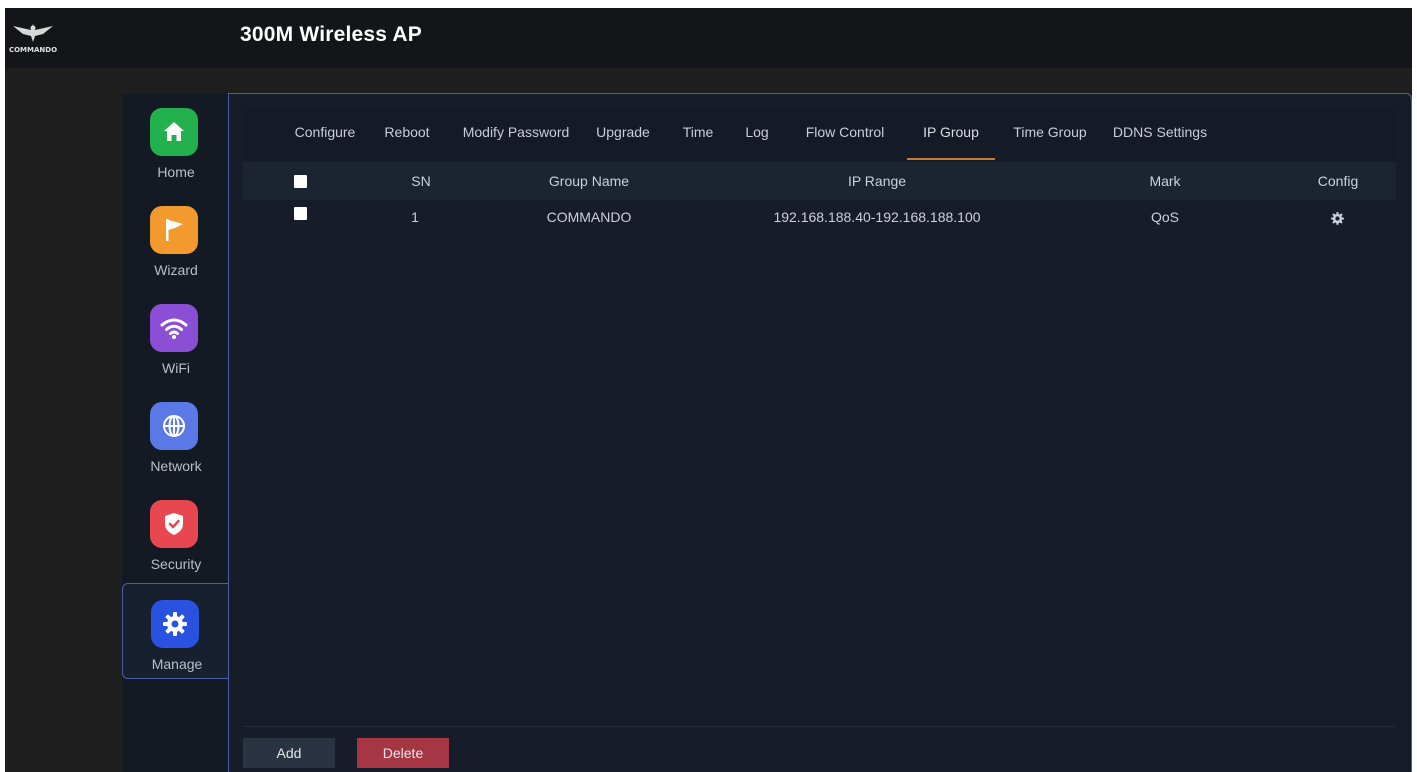  I want to click on tab-upgrade: Upgrade, so click(623, 142).